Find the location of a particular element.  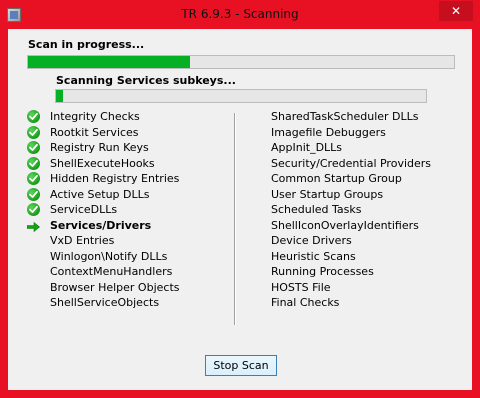

scan-step-item: ShellServiceObjects is located at coordinates (103, 303).